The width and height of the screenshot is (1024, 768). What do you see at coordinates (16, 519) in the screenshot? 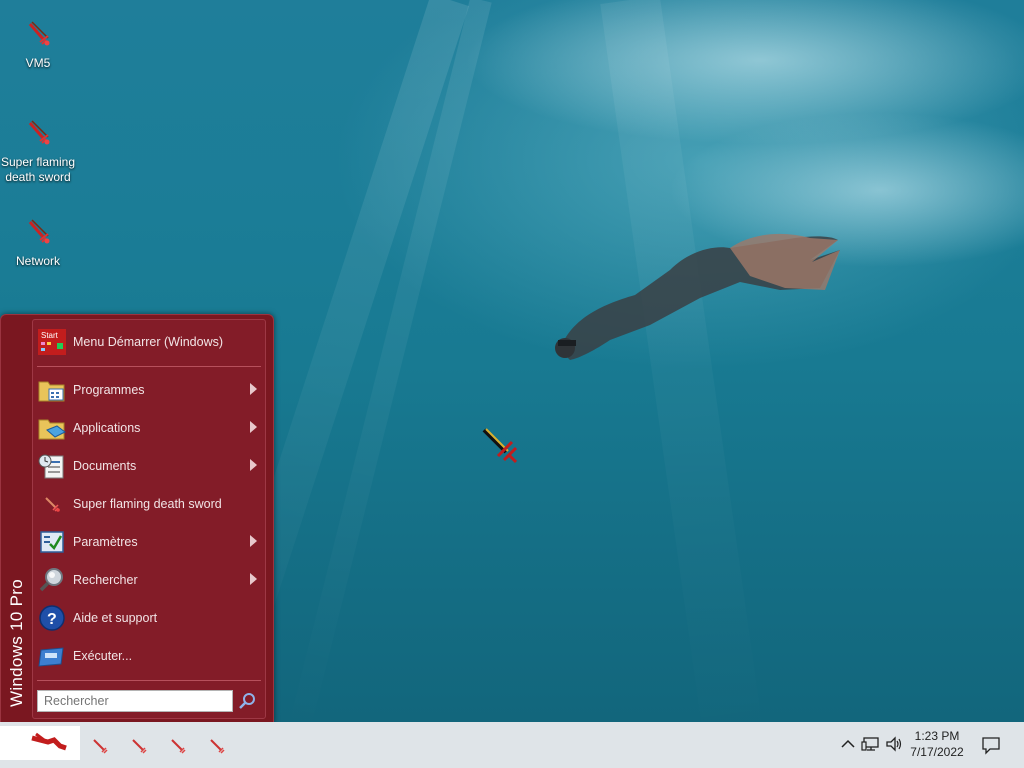
I see `start-menu-side-banner: Windows 10 Pro` at bounding box center [16, 519].